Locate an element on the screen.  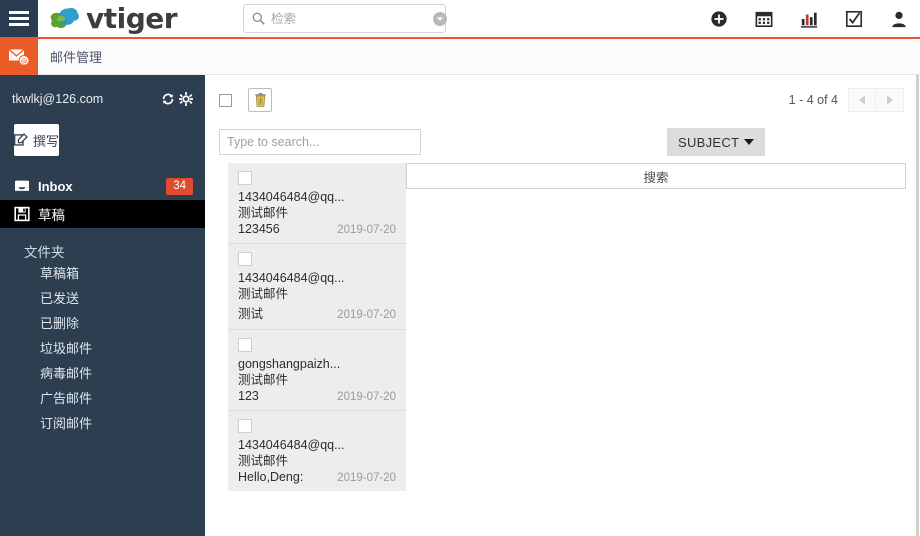
vertical-scrollbar is located at coordinates (917, 305).